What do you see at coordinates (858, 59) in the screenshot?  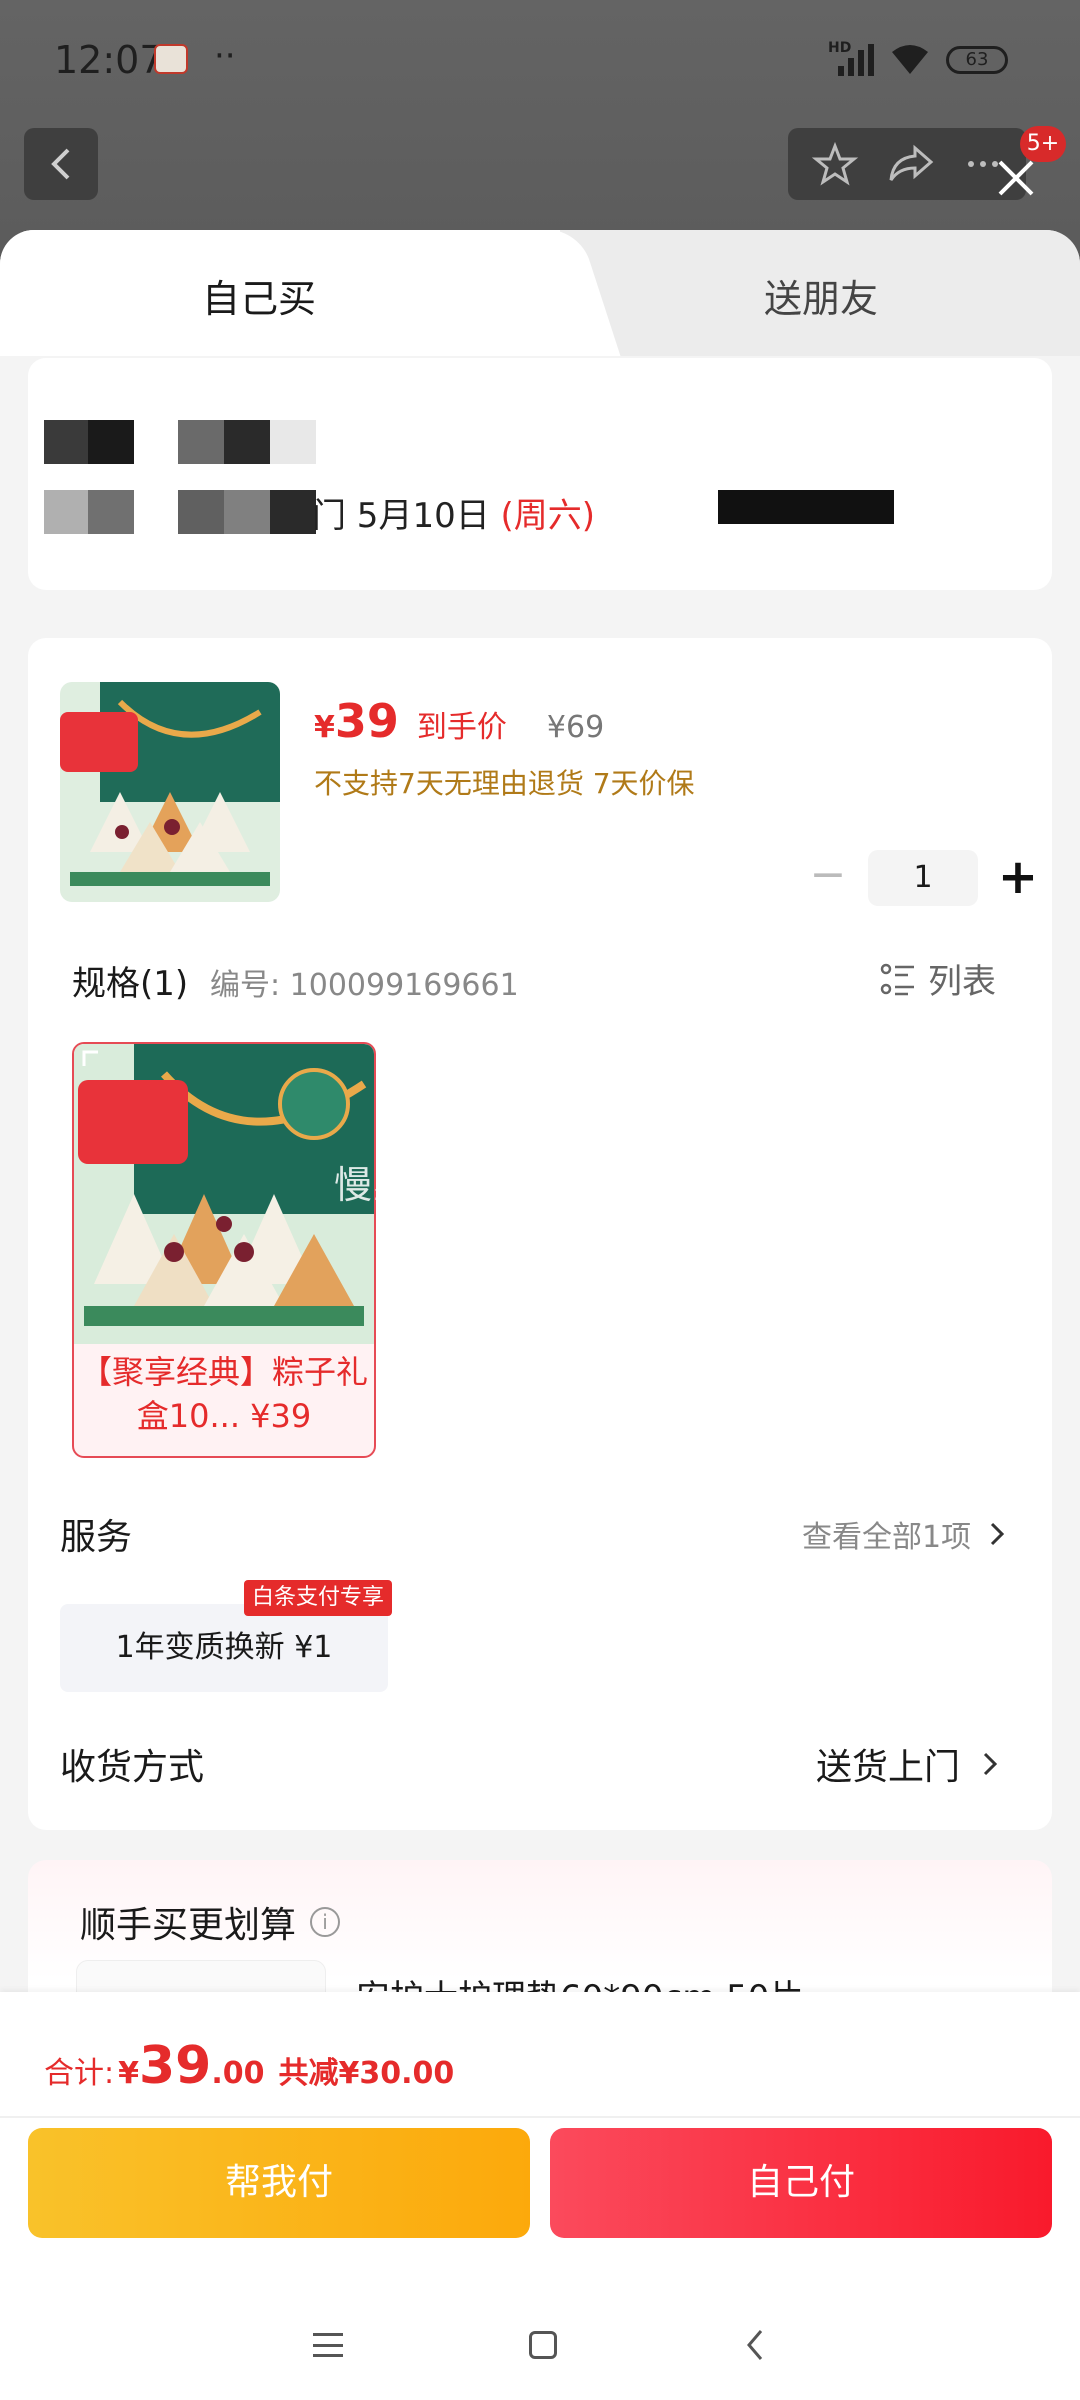 I see `signal-icon` at bounding box center [858, 59].